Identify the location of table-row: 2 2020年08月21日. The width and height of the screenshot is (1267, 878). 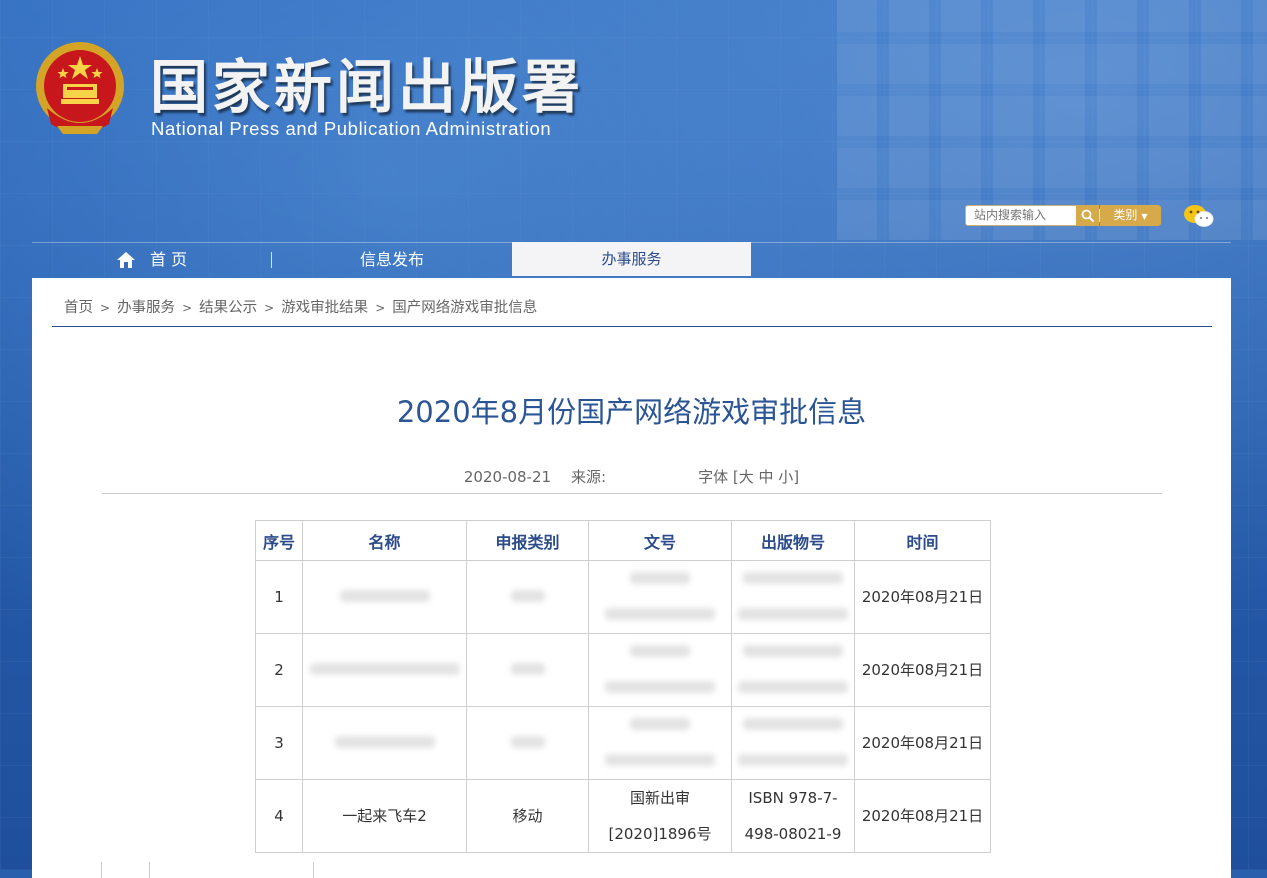
(623, 670).